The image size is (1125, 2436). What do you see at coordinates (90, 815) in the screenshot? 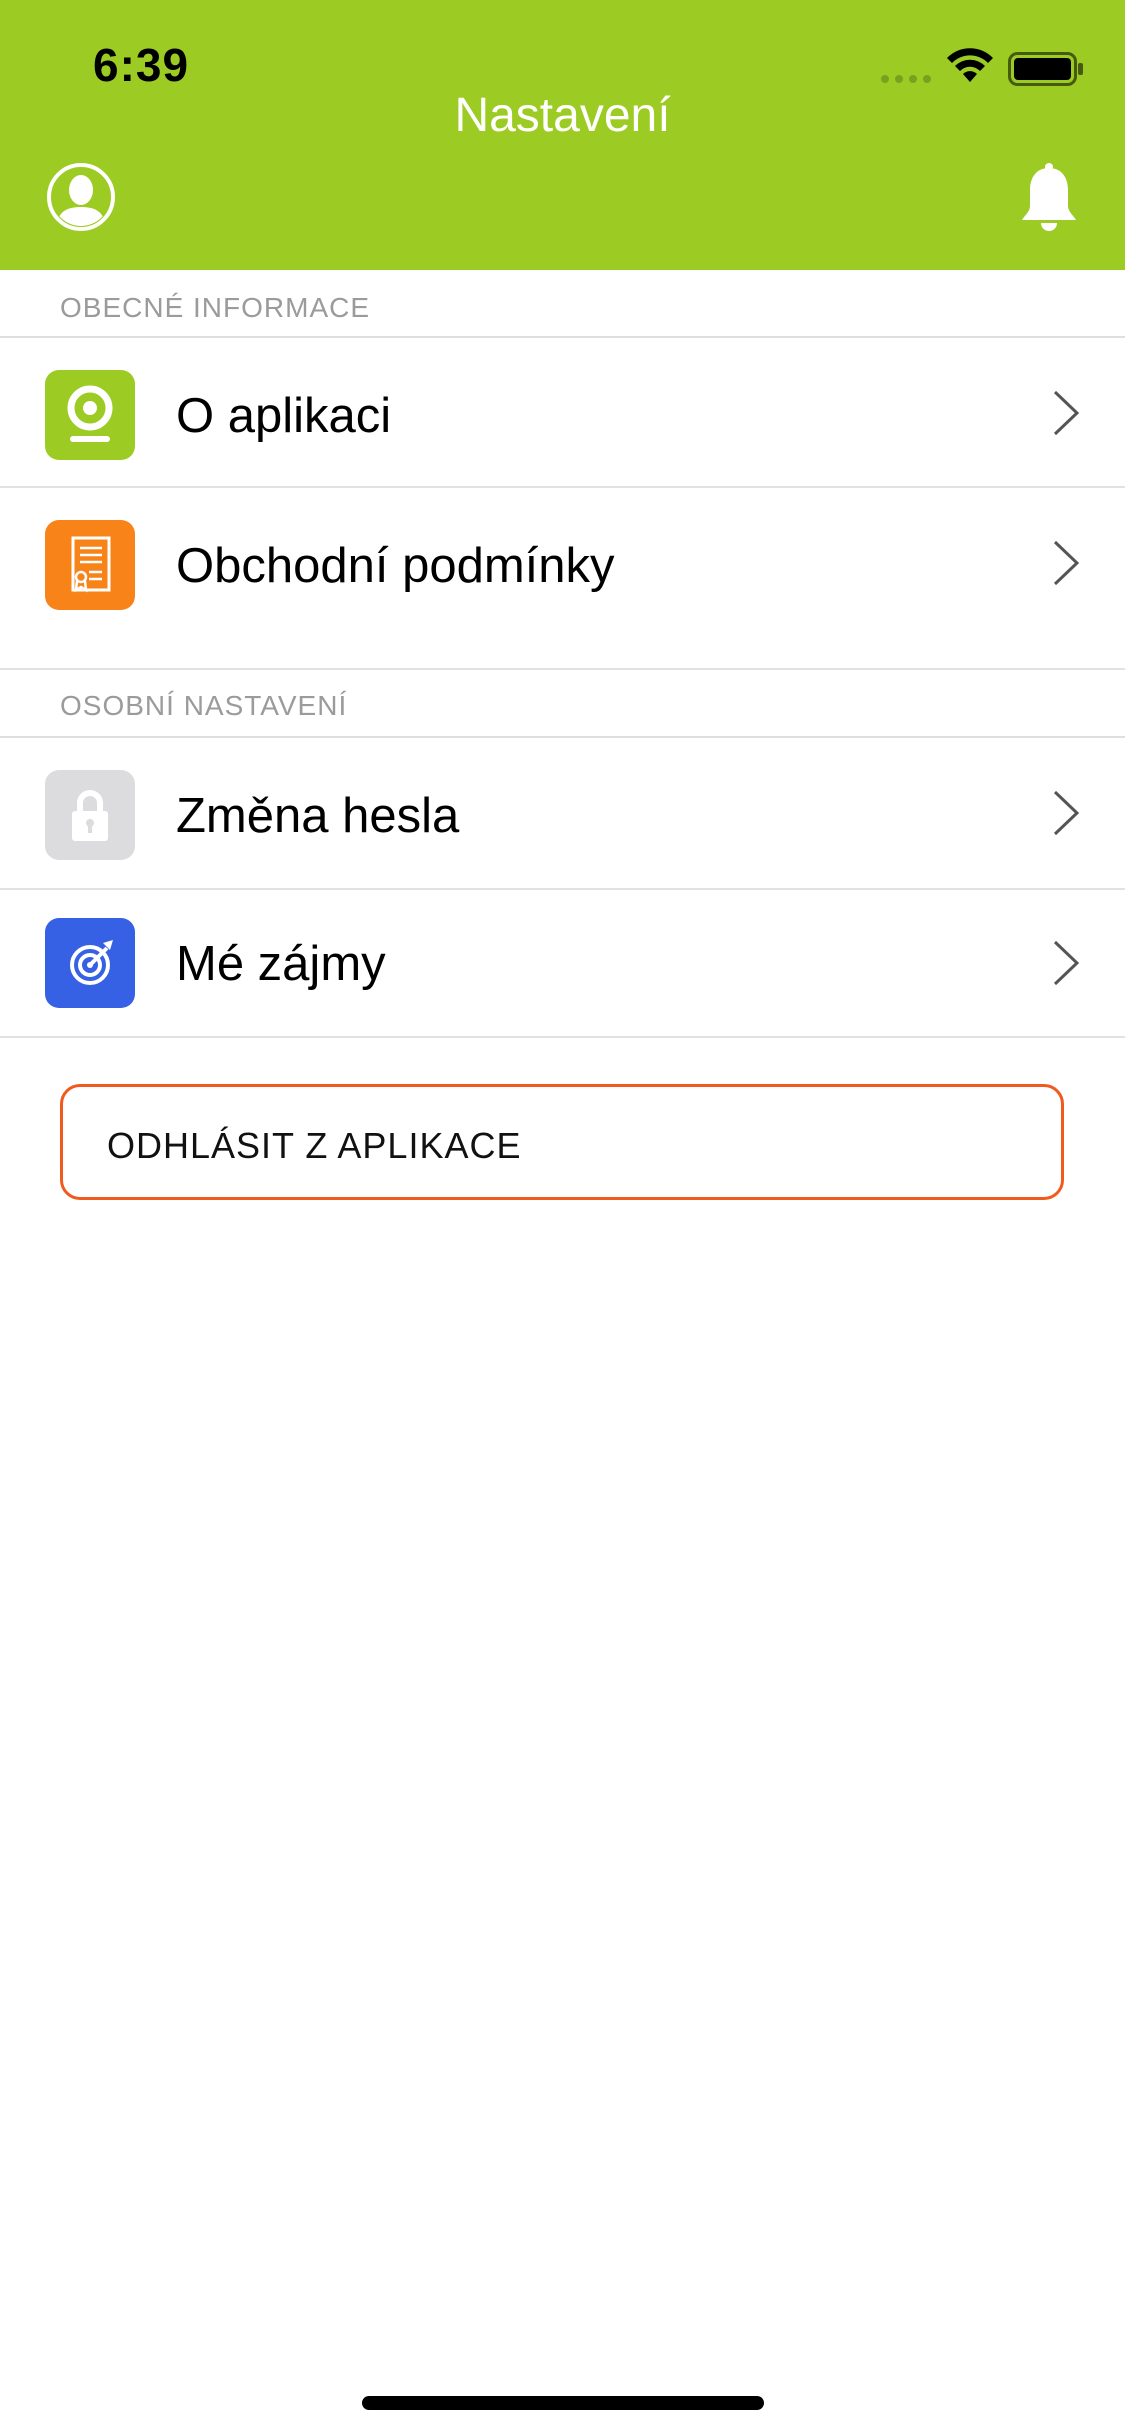
I see `lock-icon` at bounding box center [90, 815].